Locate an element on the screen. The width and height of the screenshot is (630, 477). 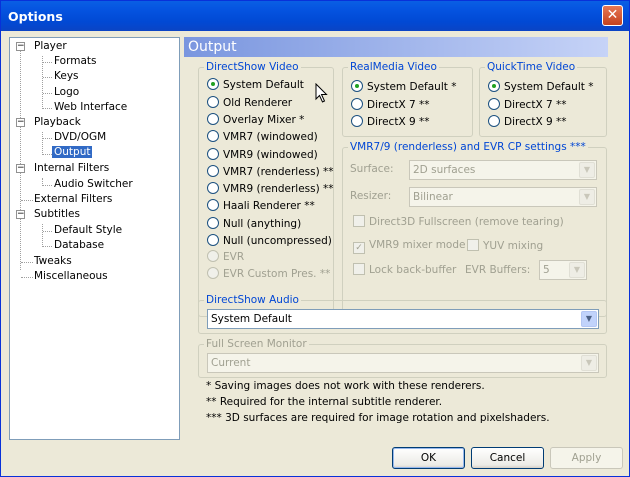
radio-rm-system-default: System Default * is located at coordinates (403, 86).